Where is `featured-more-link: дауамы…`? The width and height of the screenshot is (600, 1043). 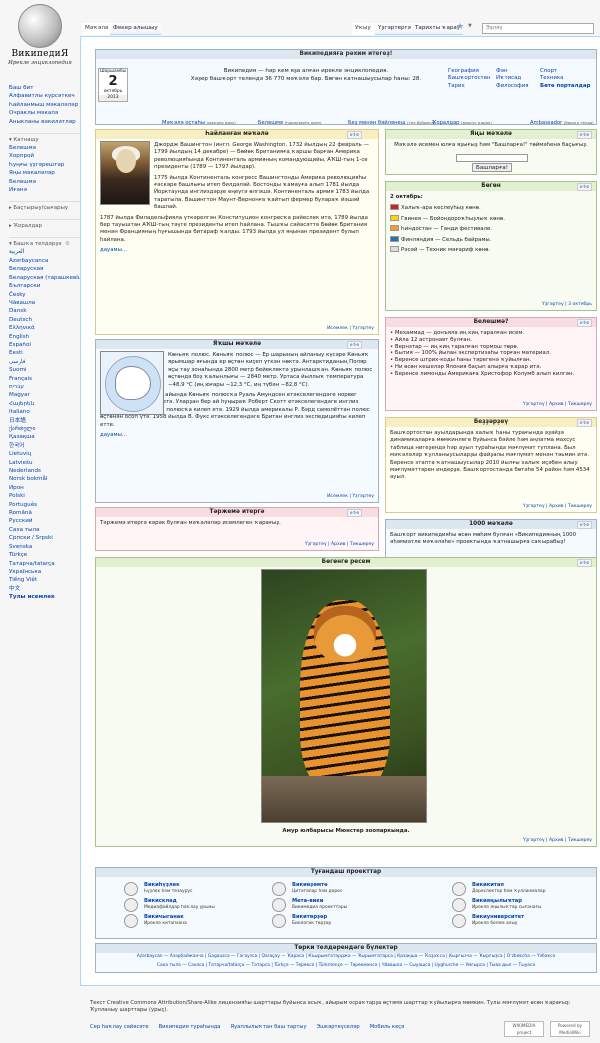 featured-more-link: дауамы… is located at coordinates (237, 252).